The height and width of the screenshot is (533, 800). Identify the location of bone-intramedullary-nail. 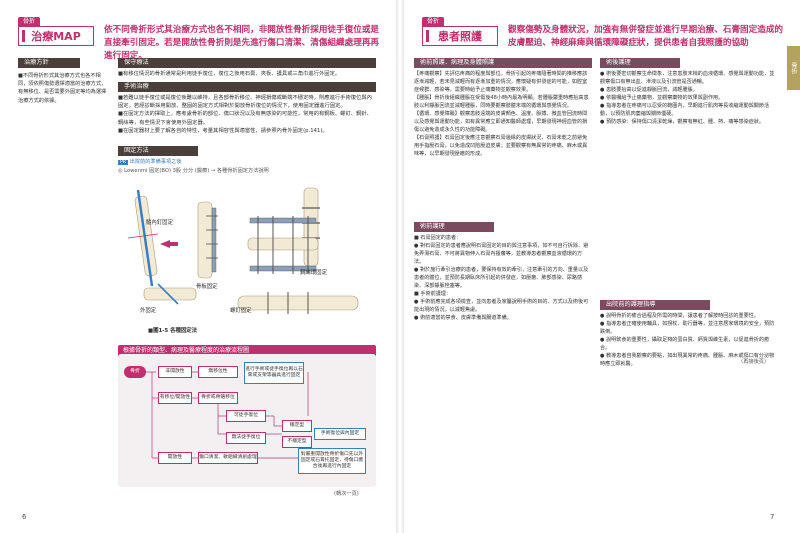
(143, 238).